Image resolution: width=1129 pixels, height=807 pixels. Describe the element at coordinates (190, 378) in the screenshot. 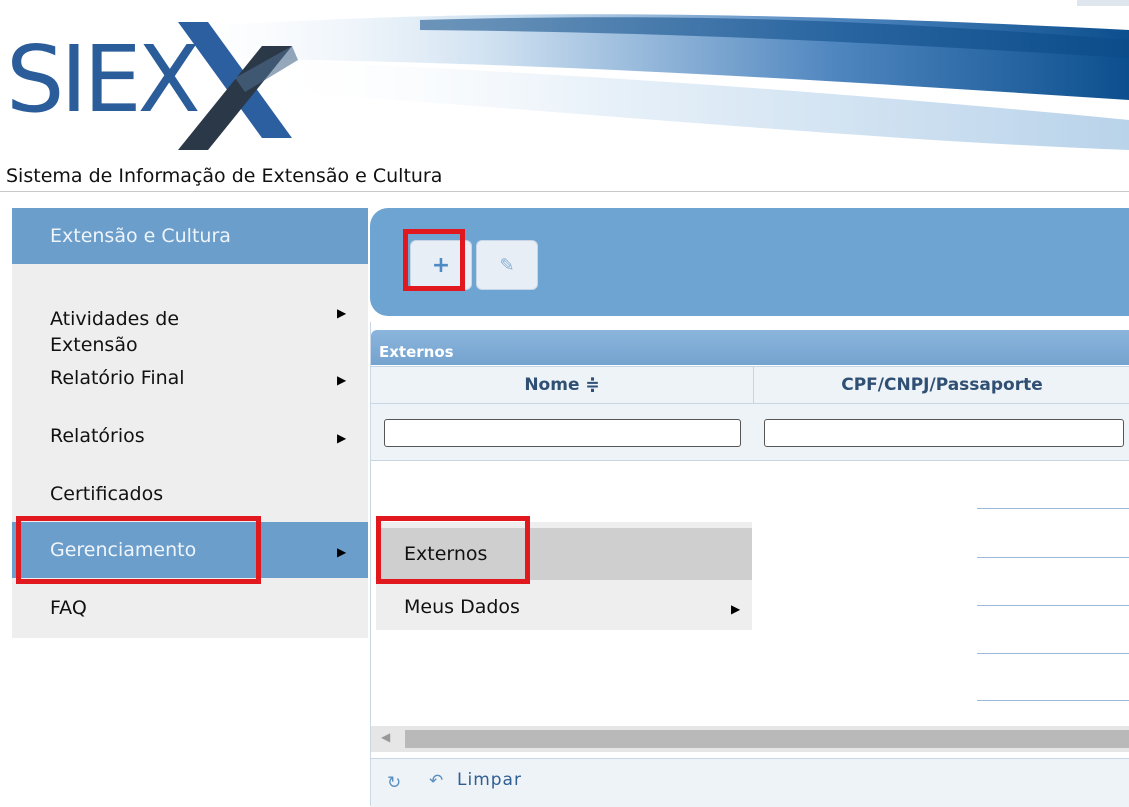

I see `sidebar-item-relatorio-final: Relatório Final ▶` at that location.